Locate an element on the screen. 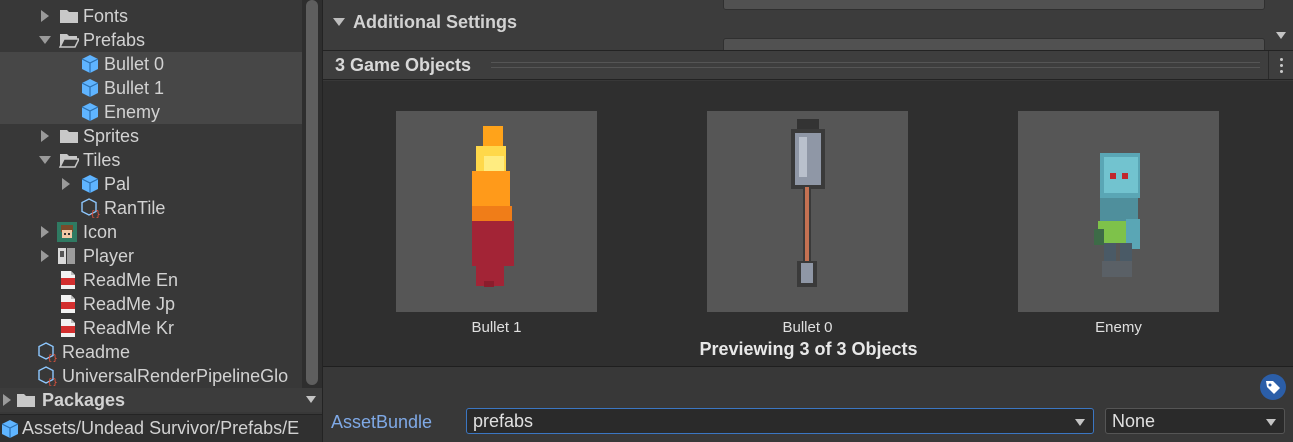 The image size is (1293, 442). project-item-enemy: Enemy is located at coordinates (151, 112).